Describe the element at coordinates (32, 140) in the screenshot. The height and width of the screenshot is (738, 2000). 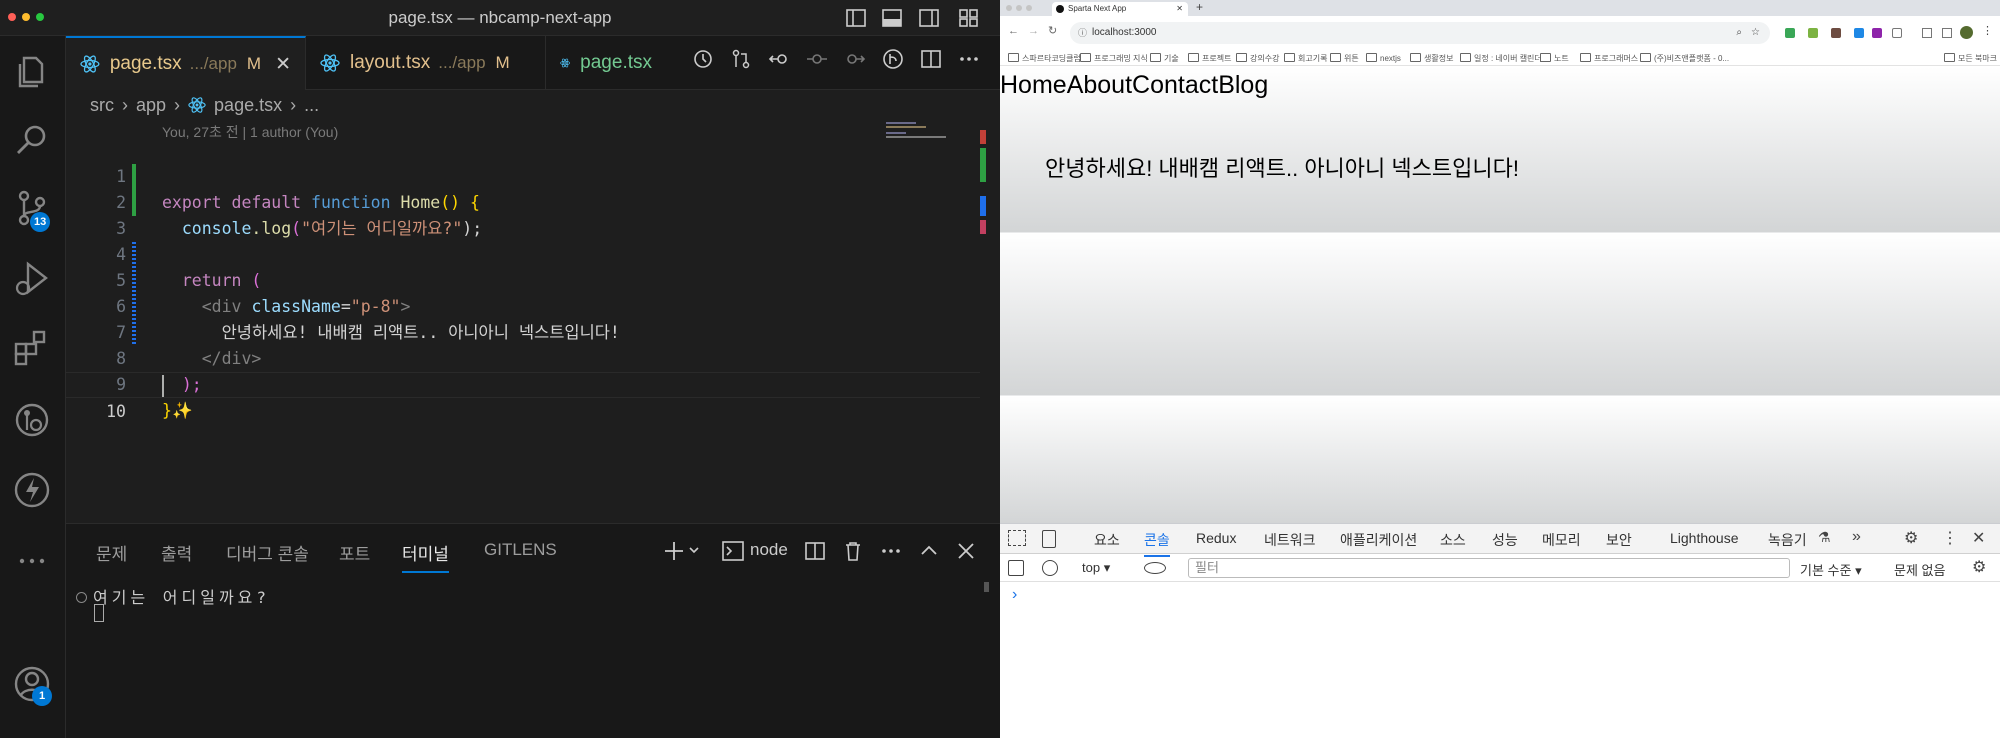
I see `search-icon` at that location.